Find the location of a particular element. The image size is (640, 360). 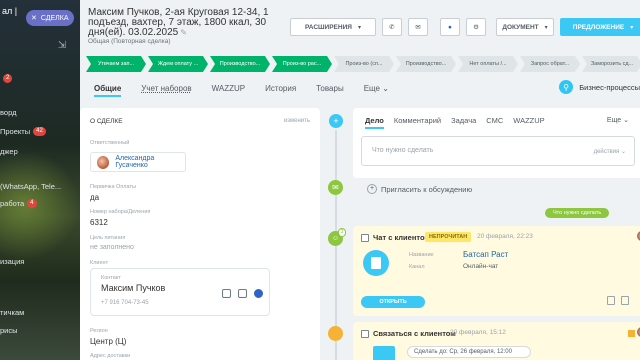

field-label: Клиент is located at coordinates (99, 263).